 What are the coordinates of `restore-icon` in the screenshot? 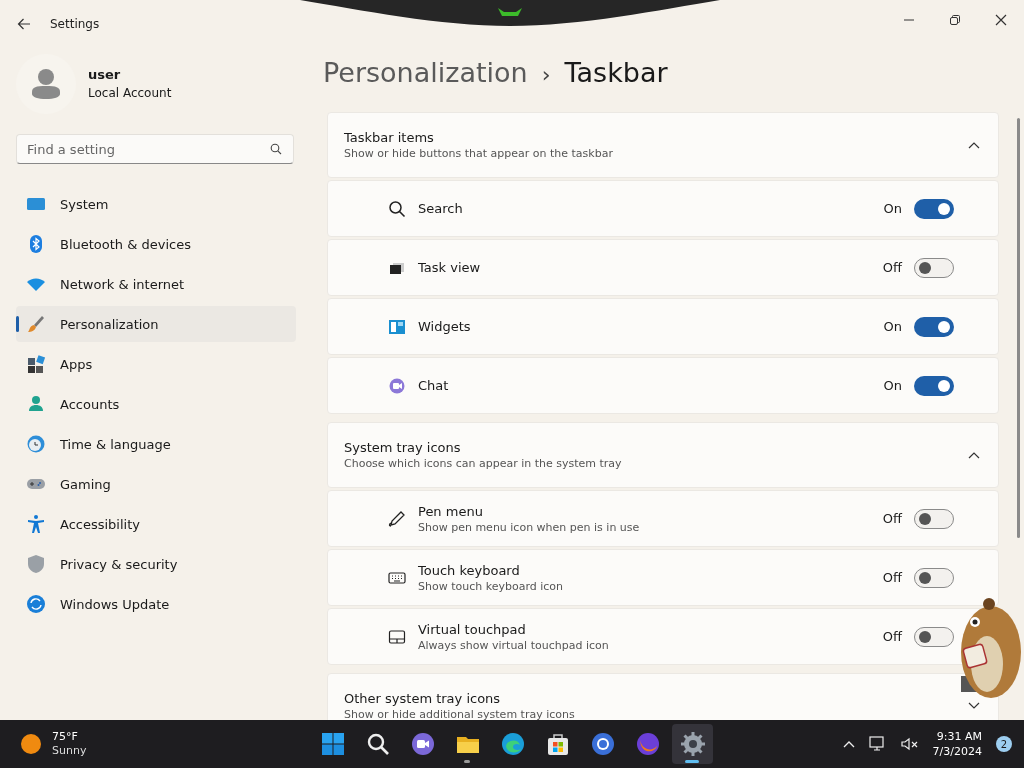 It's located at (955, 20).